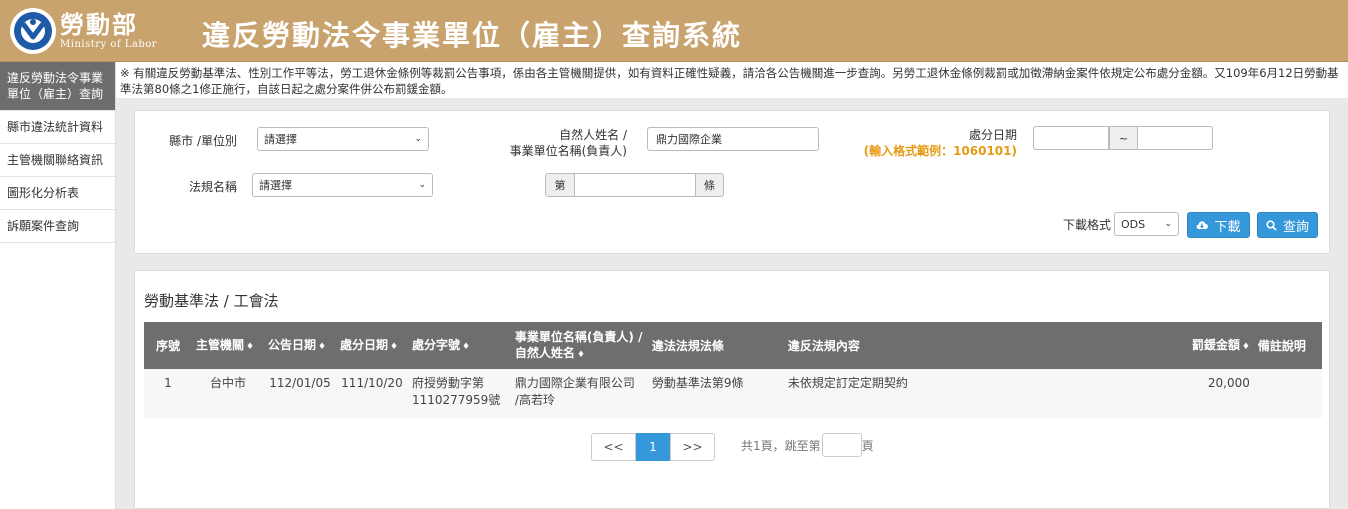  Describe the element at coordinates (926, 143) in the screenshot. I see `date-label-block: 處分日期 (輸入格式範例：1060101)` at that location.